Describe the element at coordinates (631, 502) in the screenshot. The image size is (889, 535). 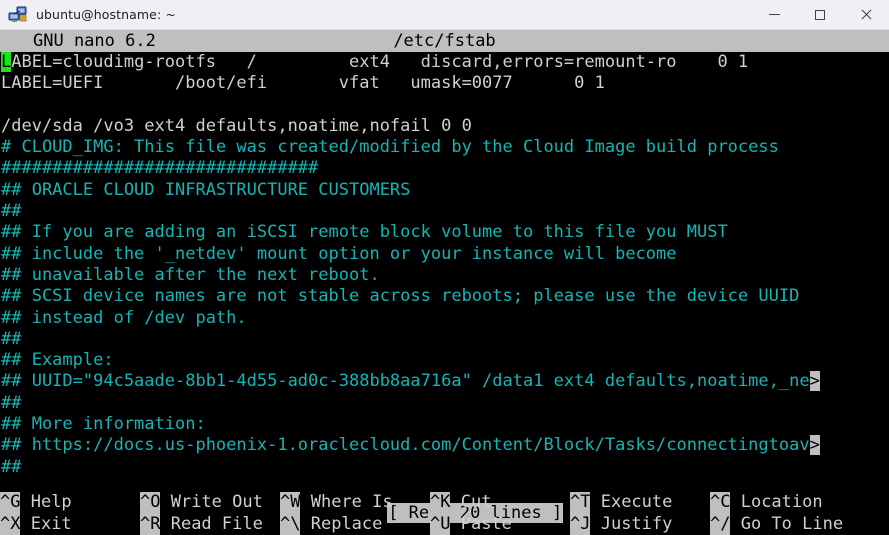
I see `shortcut-label: Execute` at that location.